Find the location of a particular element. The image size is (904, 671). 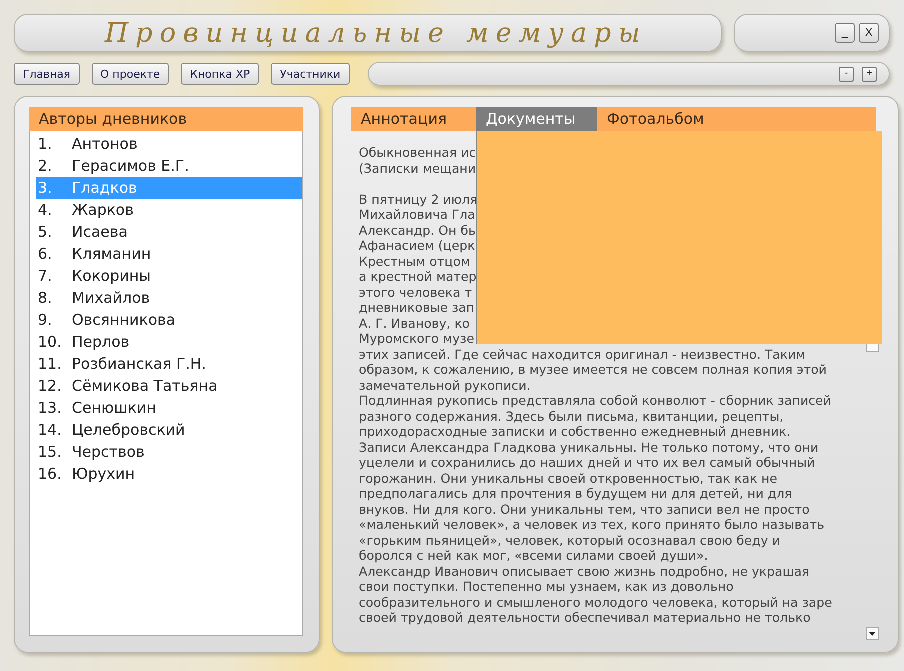

author-item: 6. Кляманин is located at coordinates (169, 254).